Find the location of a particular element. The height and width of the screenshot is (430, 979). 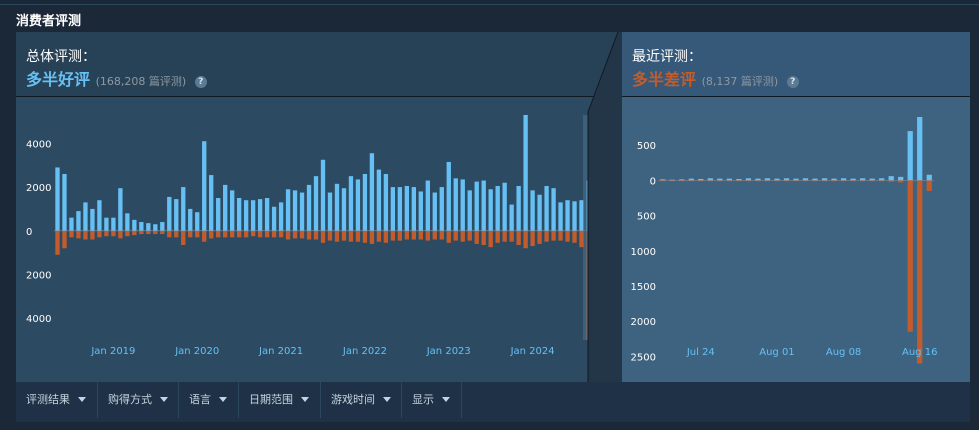

filter-date-range: 日期范围 is located at coordinates (280, 400).